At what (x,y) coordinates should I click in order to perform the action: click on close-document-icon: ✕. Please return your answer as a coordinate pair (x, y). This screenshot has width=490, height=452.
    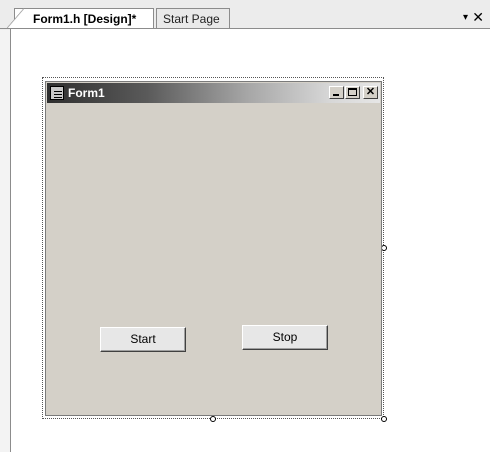
    Looking at the image, I should click on (478, 17).